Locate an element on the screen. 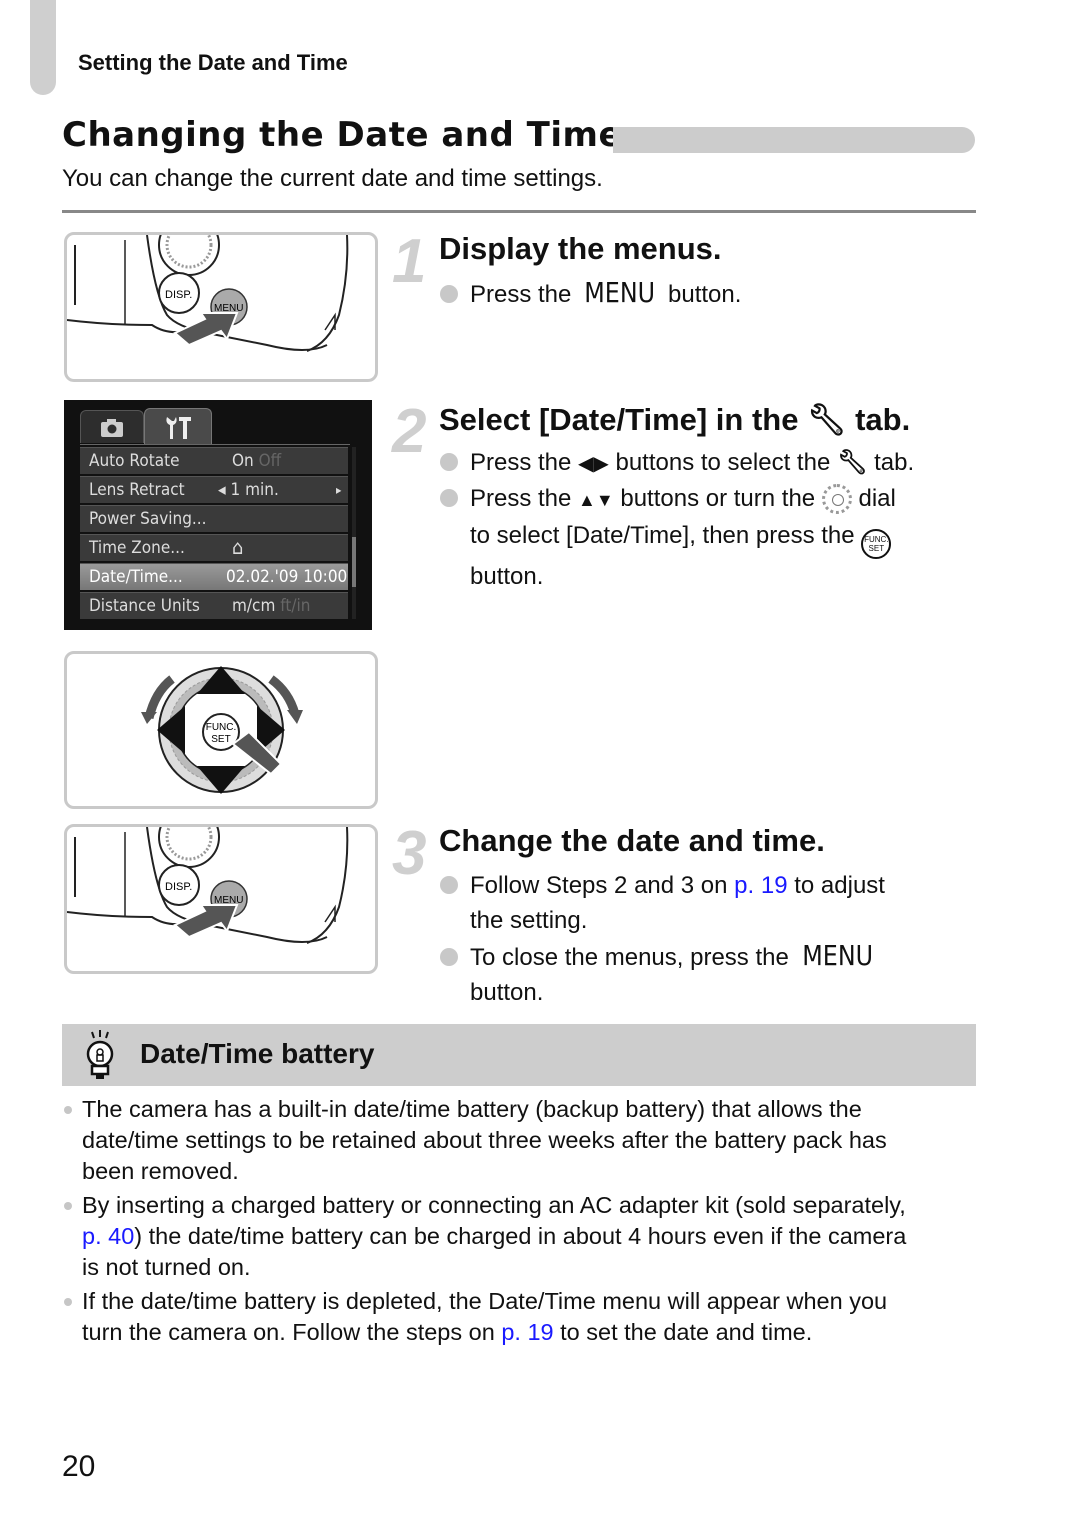 Image resolution: width=1080 pixels, height=1521 pixels. camera-icon is located at coordinates (112, 428).